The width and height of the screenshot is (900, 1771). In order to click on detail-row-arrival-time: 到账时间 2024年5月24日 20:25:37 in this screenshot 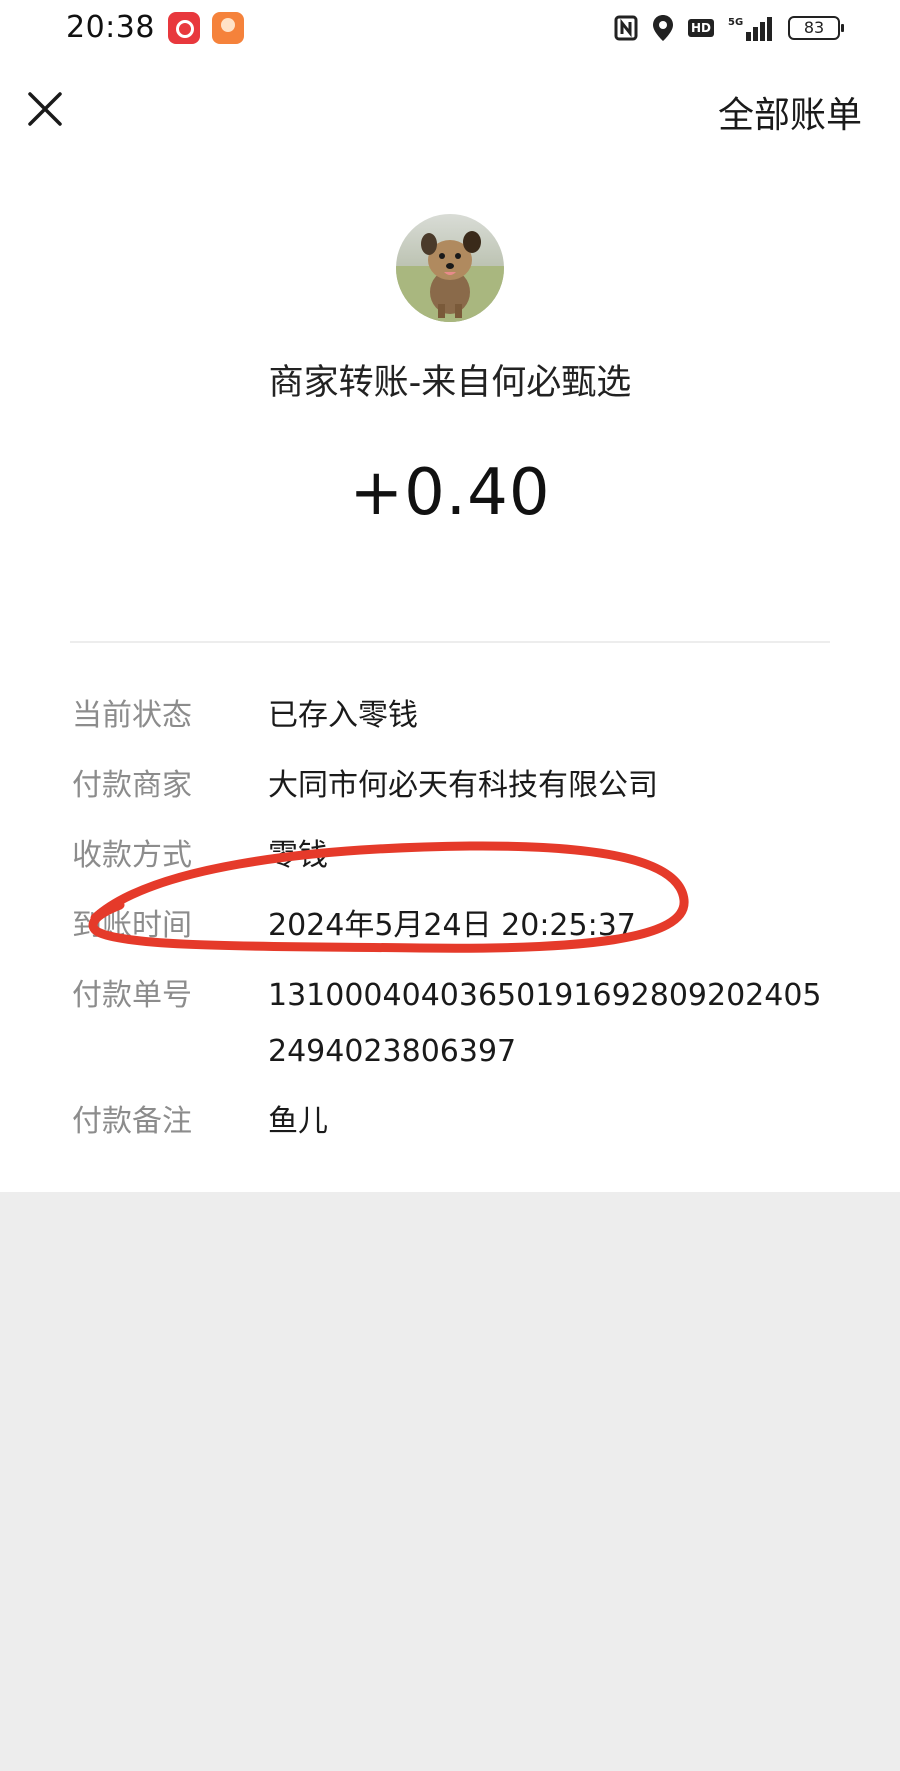, I will do `click(452, 929)`.